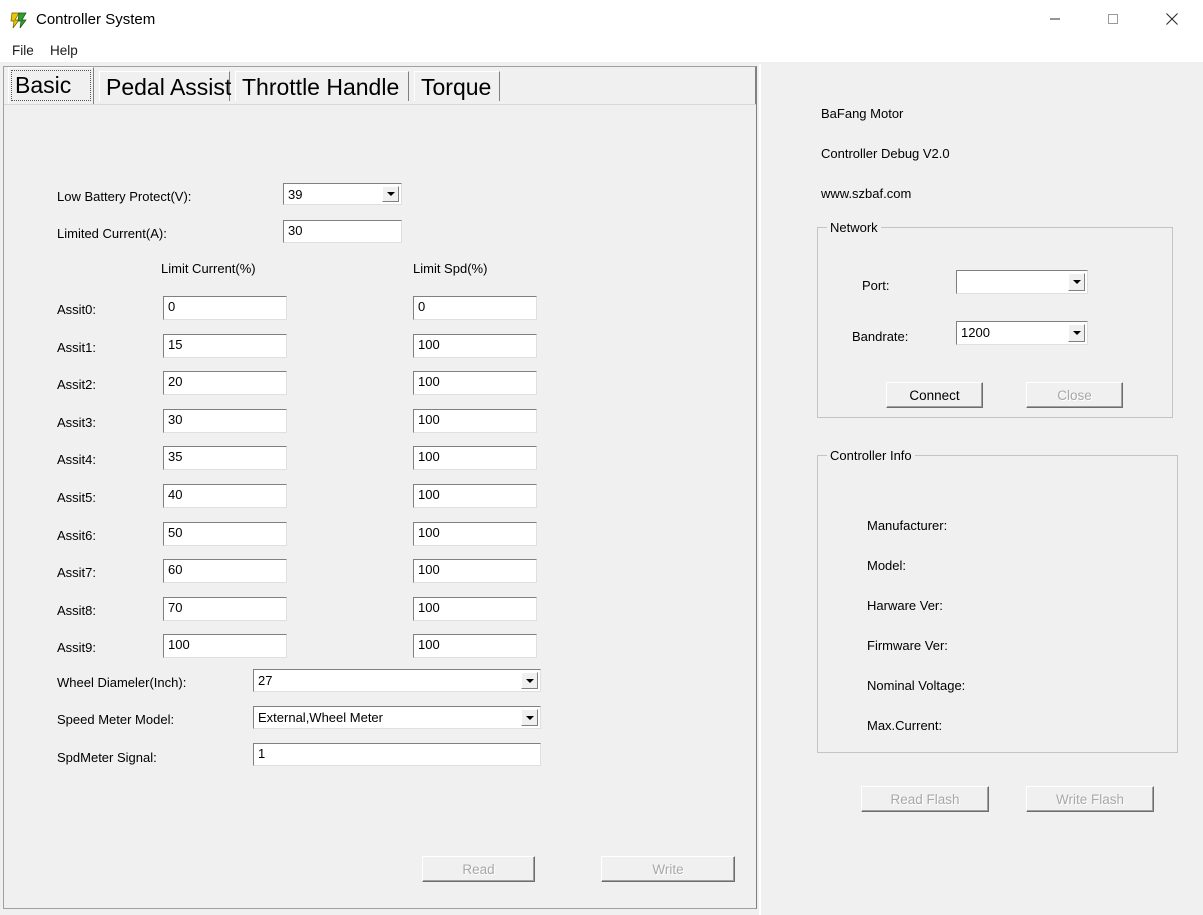 The width and height of the screenshot is (1203, 915). I want to click on window-title: Controller System, so click(96, 19).